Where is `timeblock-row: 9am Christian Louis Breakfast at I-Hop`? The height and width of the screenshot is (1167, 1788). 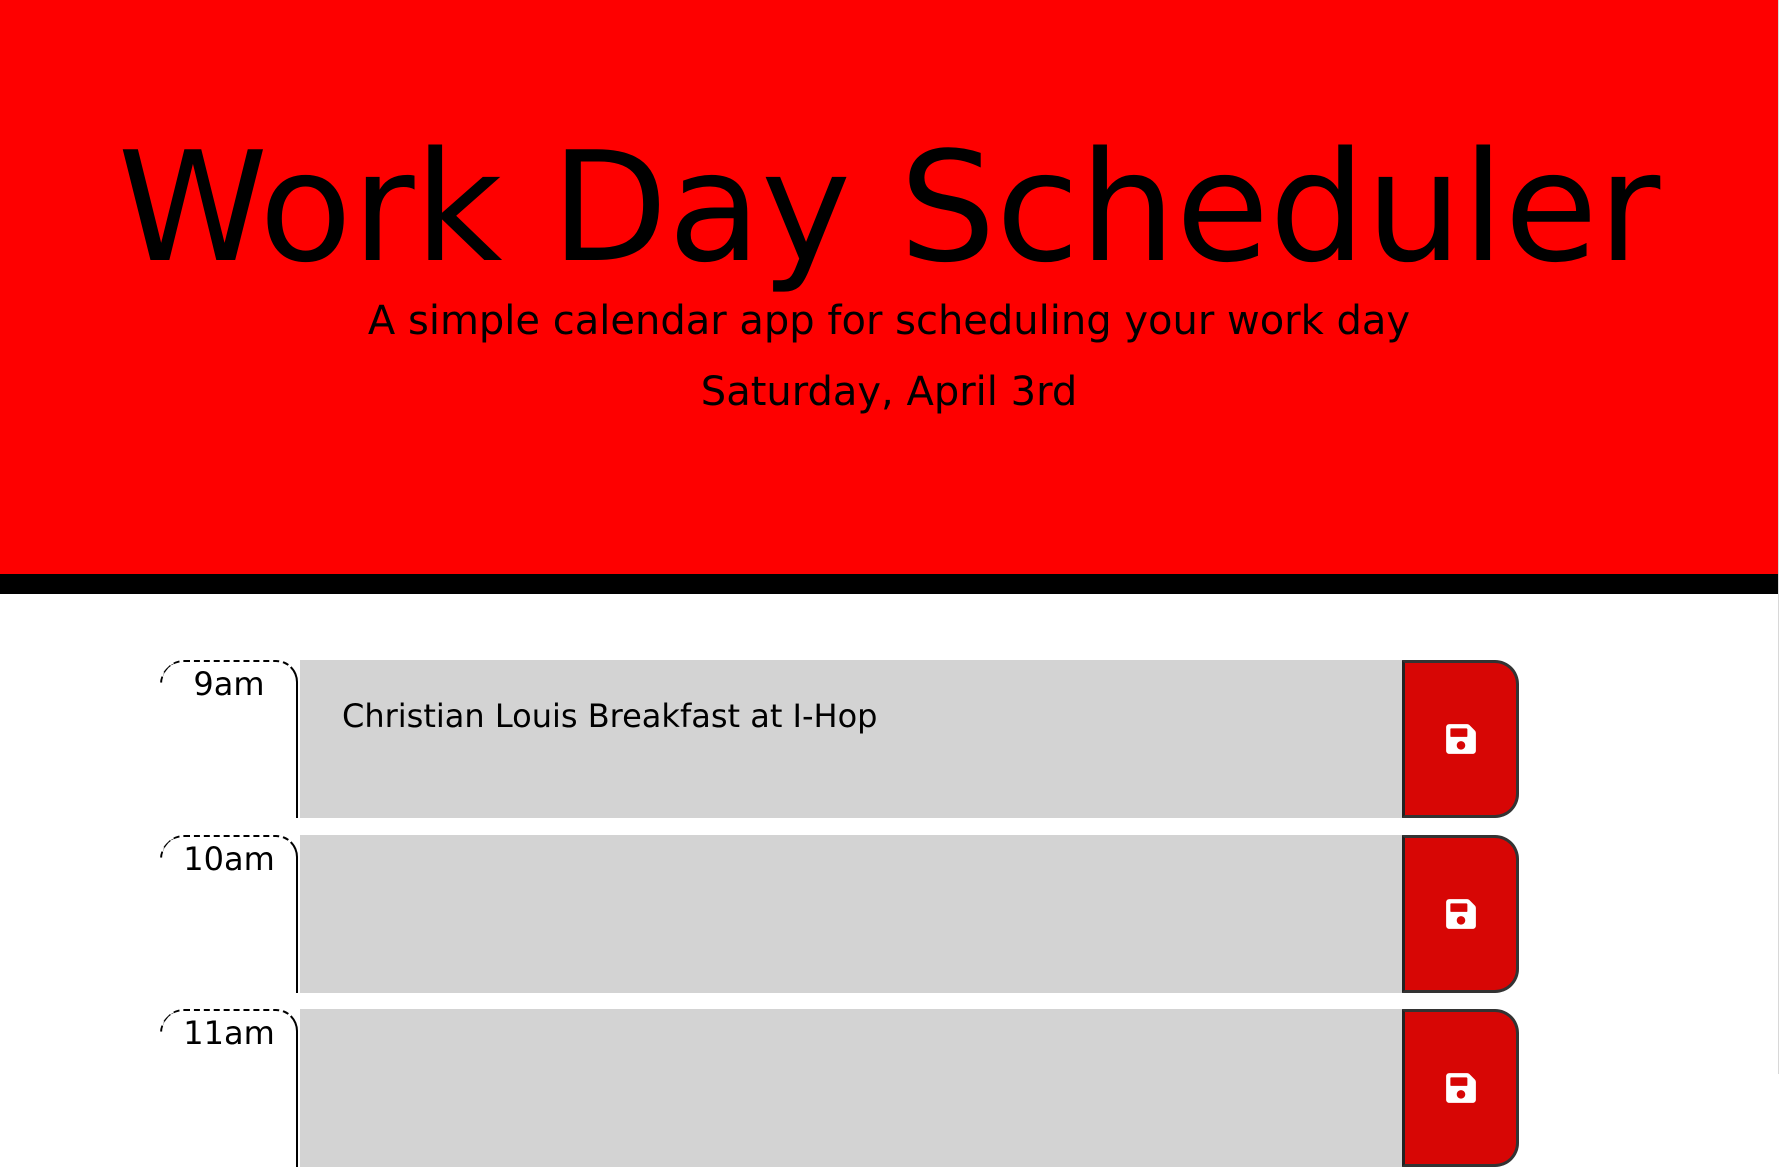
timeblock-row: 9am Christian Louis Breakfast at I-Hop is located at coordinates (840, 739).